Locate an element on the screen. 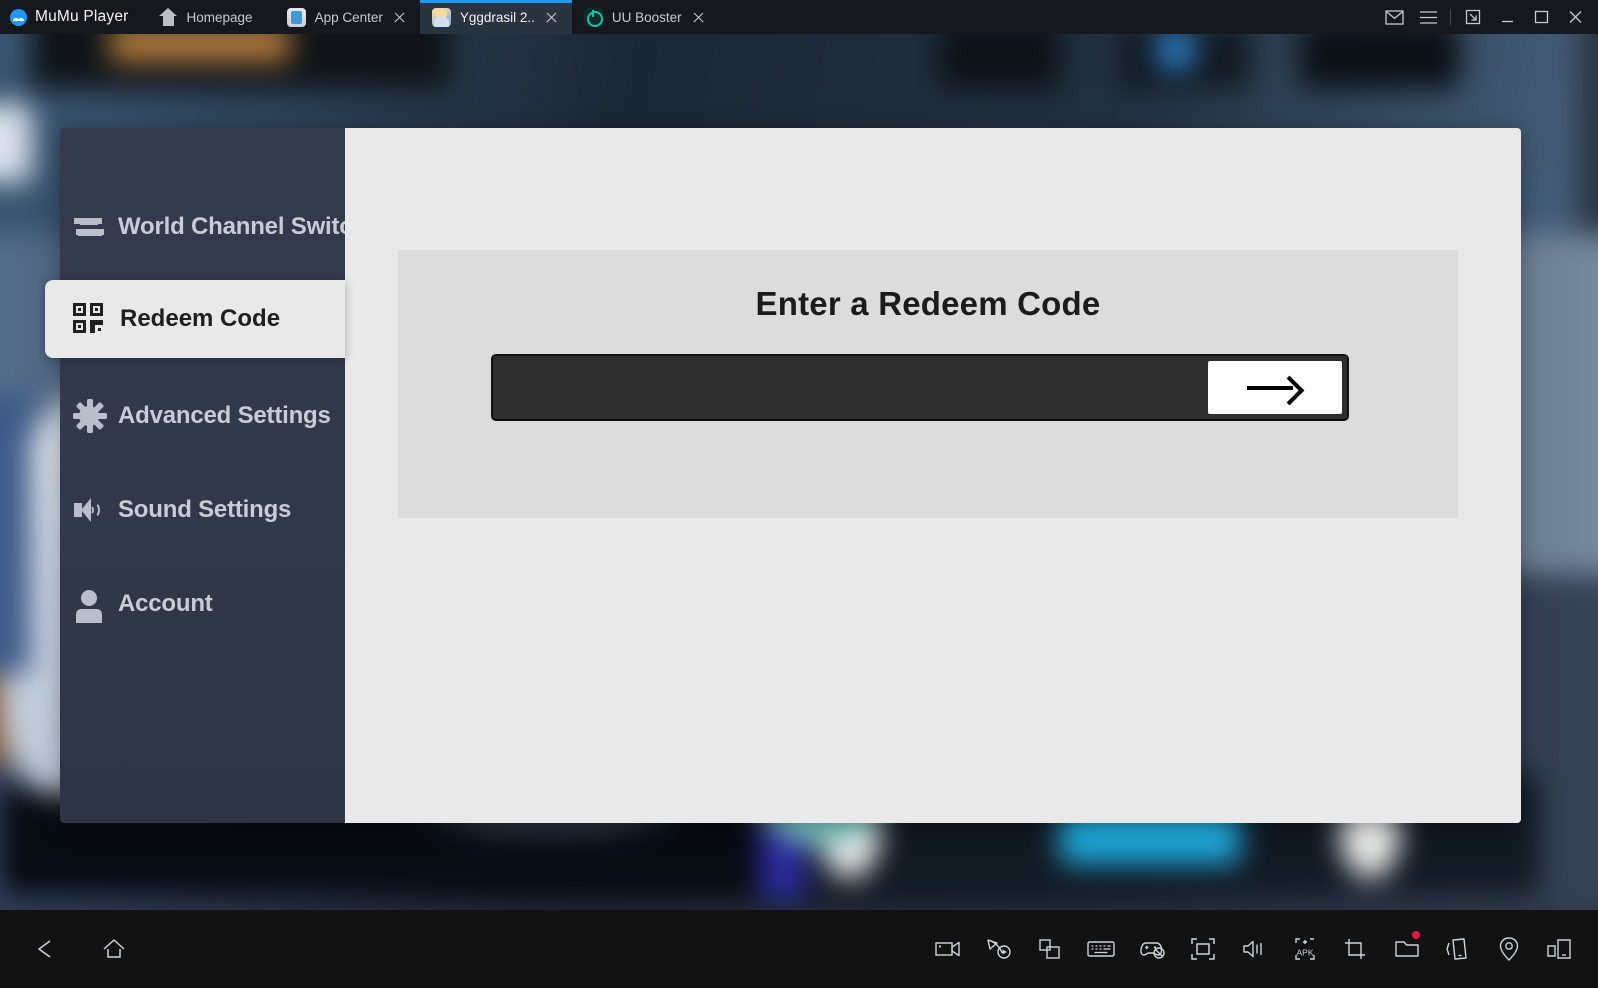 The width and height of the screenshot is (1598, 988). redeem-submit-button is located at coordinates (1275, 387).